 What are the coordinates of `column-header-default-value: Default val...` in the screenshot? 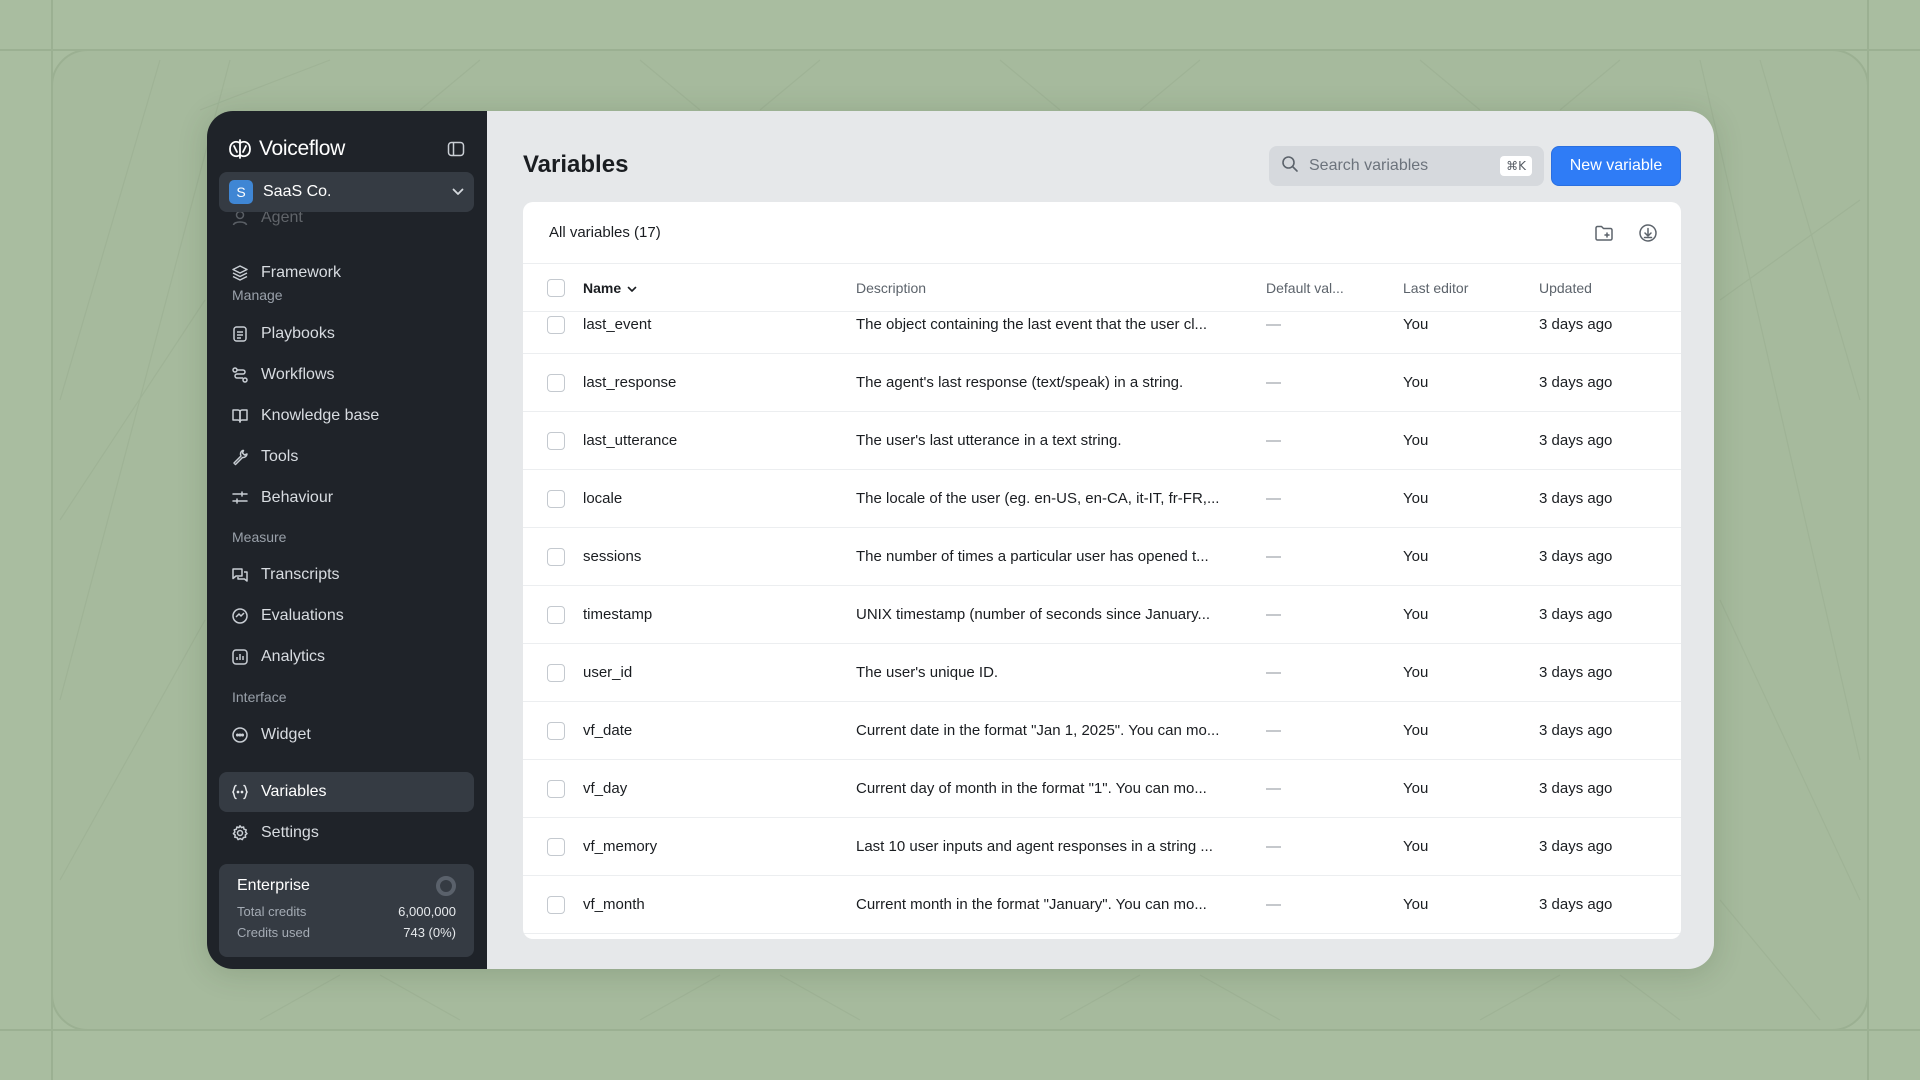 It's located at (1305, 287).